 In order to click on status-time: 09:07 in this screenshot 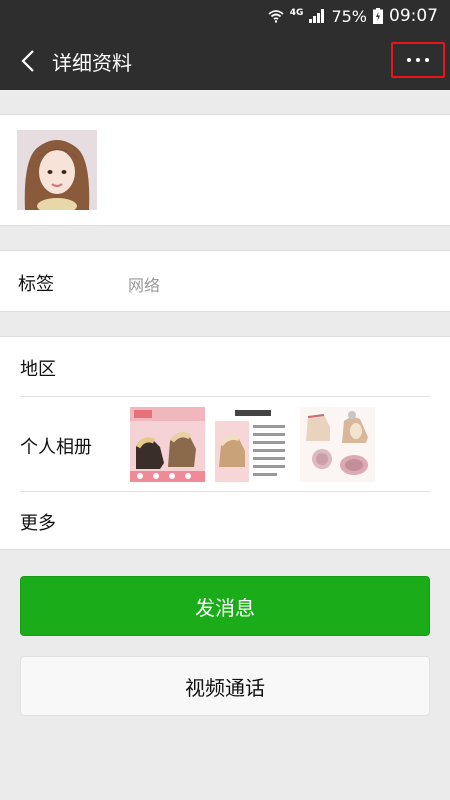, I will do `click(413, 16)`.